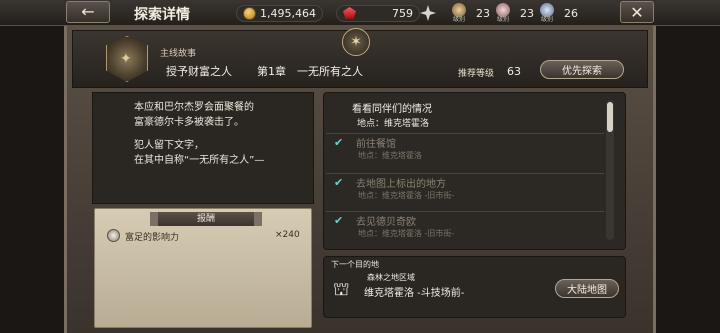  I want to click on objective-location: 地点：维克塔霍洛, so click(390, 155).